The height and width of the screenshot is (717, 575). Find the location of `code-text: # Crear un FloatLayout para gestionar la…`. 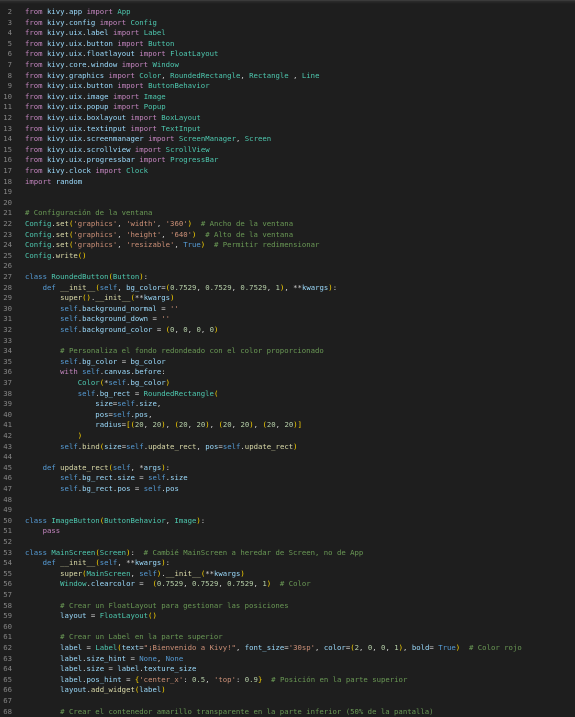

code-text: # Crear un FloatLayout para gestionar la… is located at coordinates (156, 606).